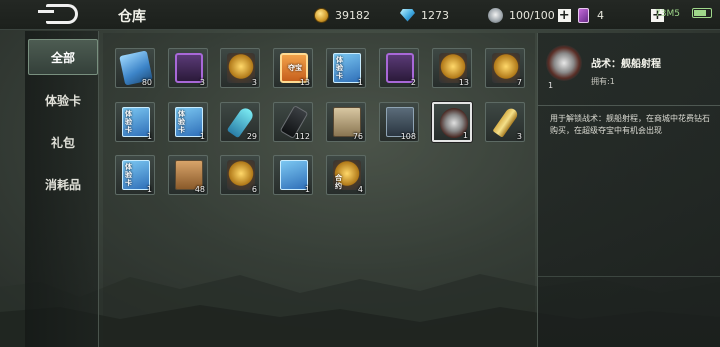 The width and height of the screenshot is (720, 347). Describe the element at coordinates (360, 189) in the screenshot. I see `item-count: 4` at that location.